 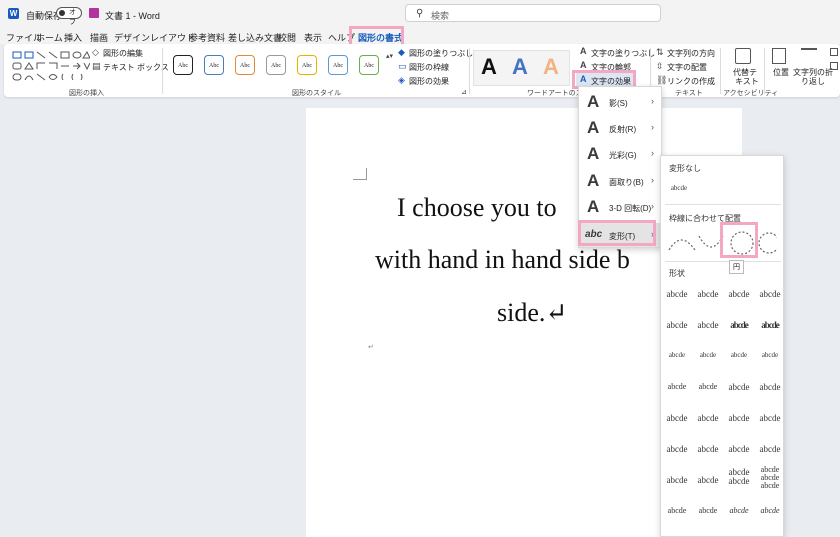 I want to click on text-fill-button: 文字の塗りつぶし, so click(x=623, y=53).